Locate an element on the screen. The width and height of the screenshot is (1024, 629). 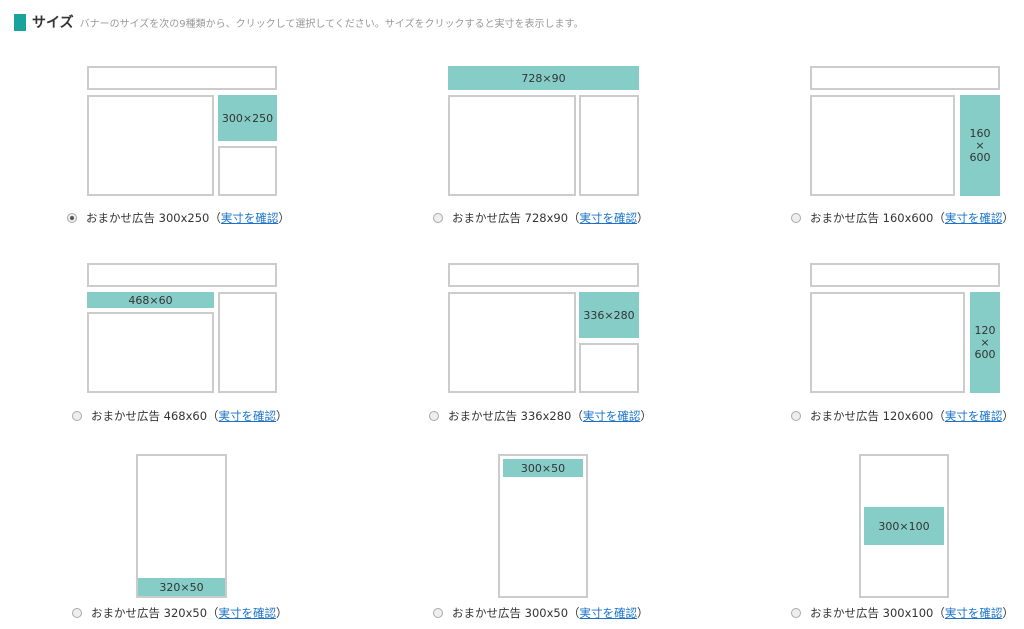
preview-phone-frame is located at coordinates (181, 526).